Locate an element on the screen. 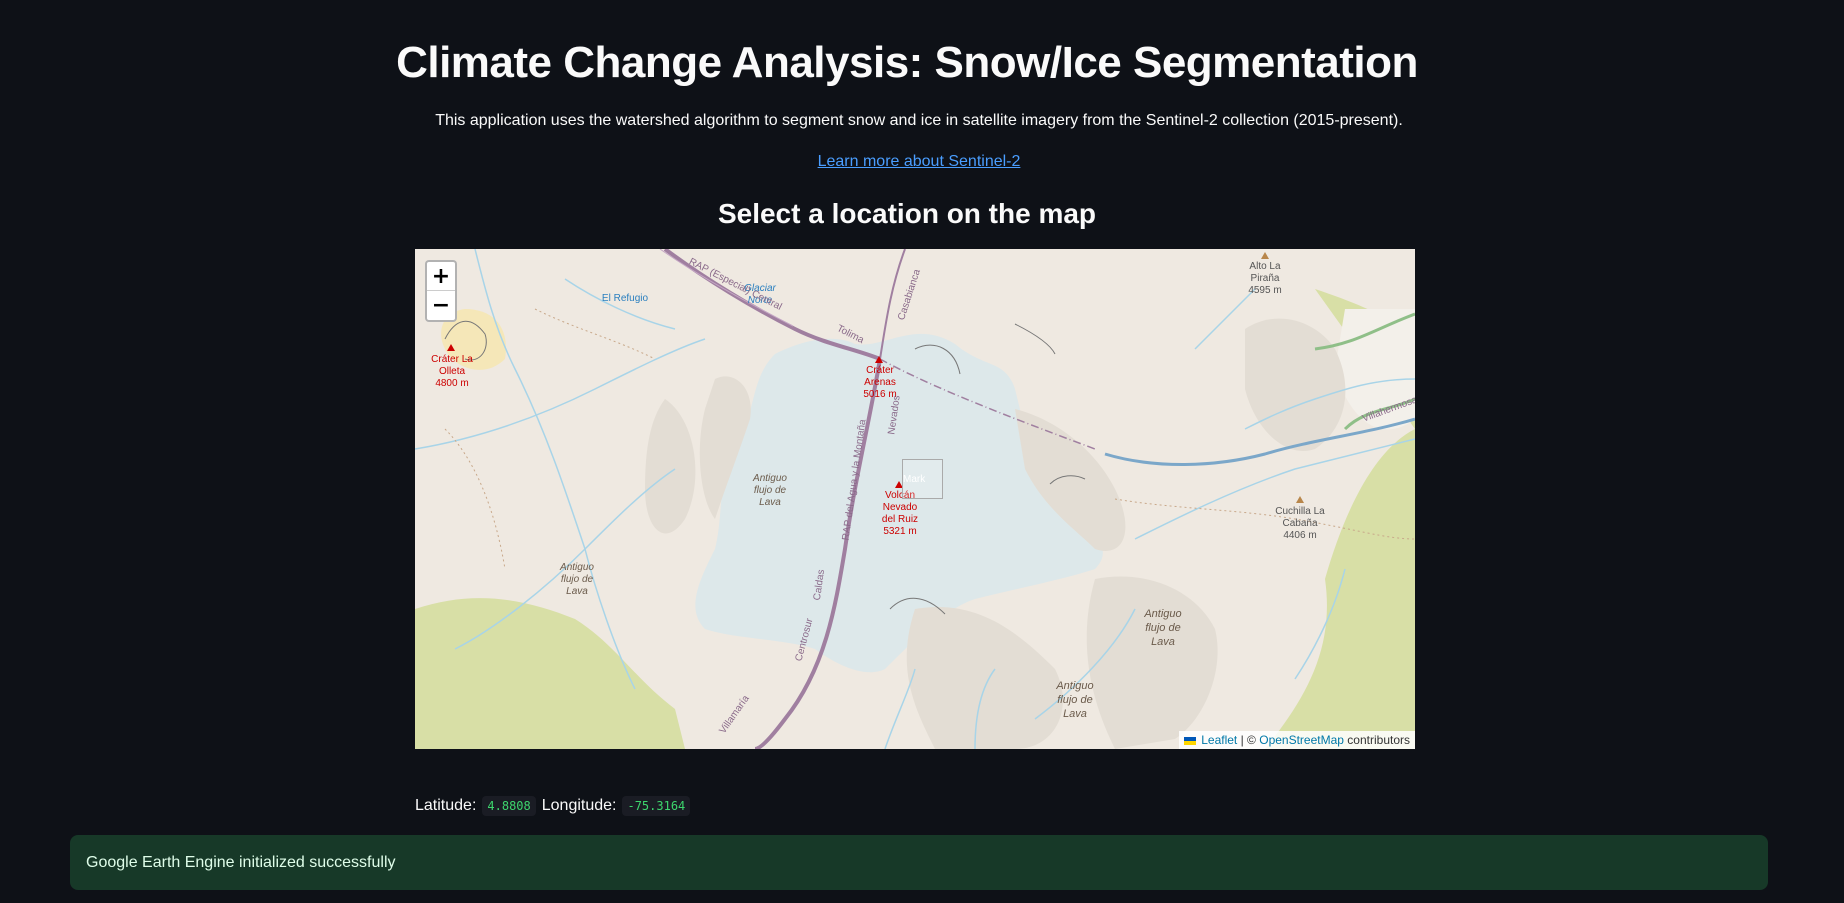 This screenshot has width=1844, height=903. zoom-in-button: + is located at coordinates (441, 276).